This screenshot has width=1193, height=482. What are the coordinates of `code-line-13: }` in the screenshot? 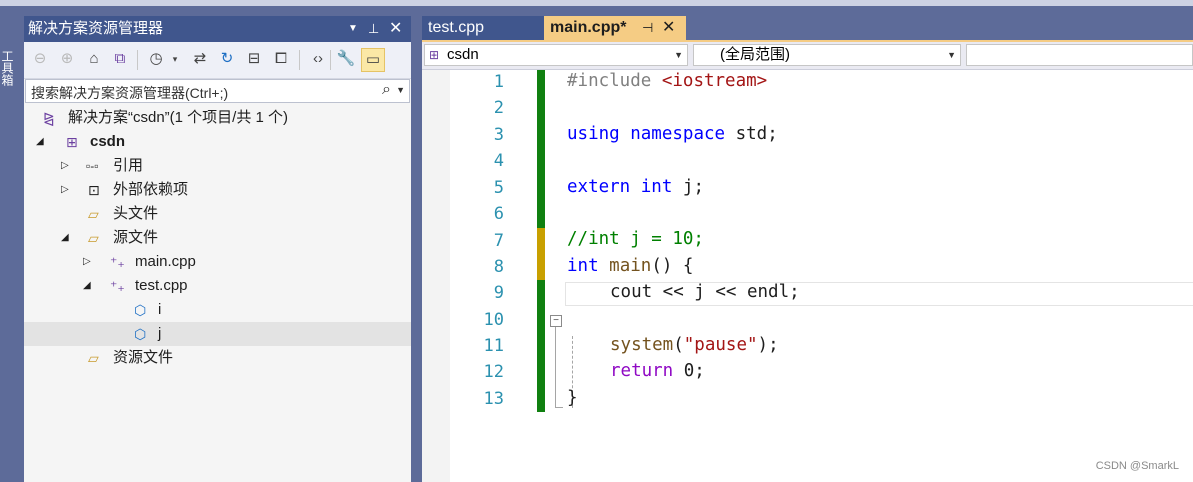 It's located at (572, 398).